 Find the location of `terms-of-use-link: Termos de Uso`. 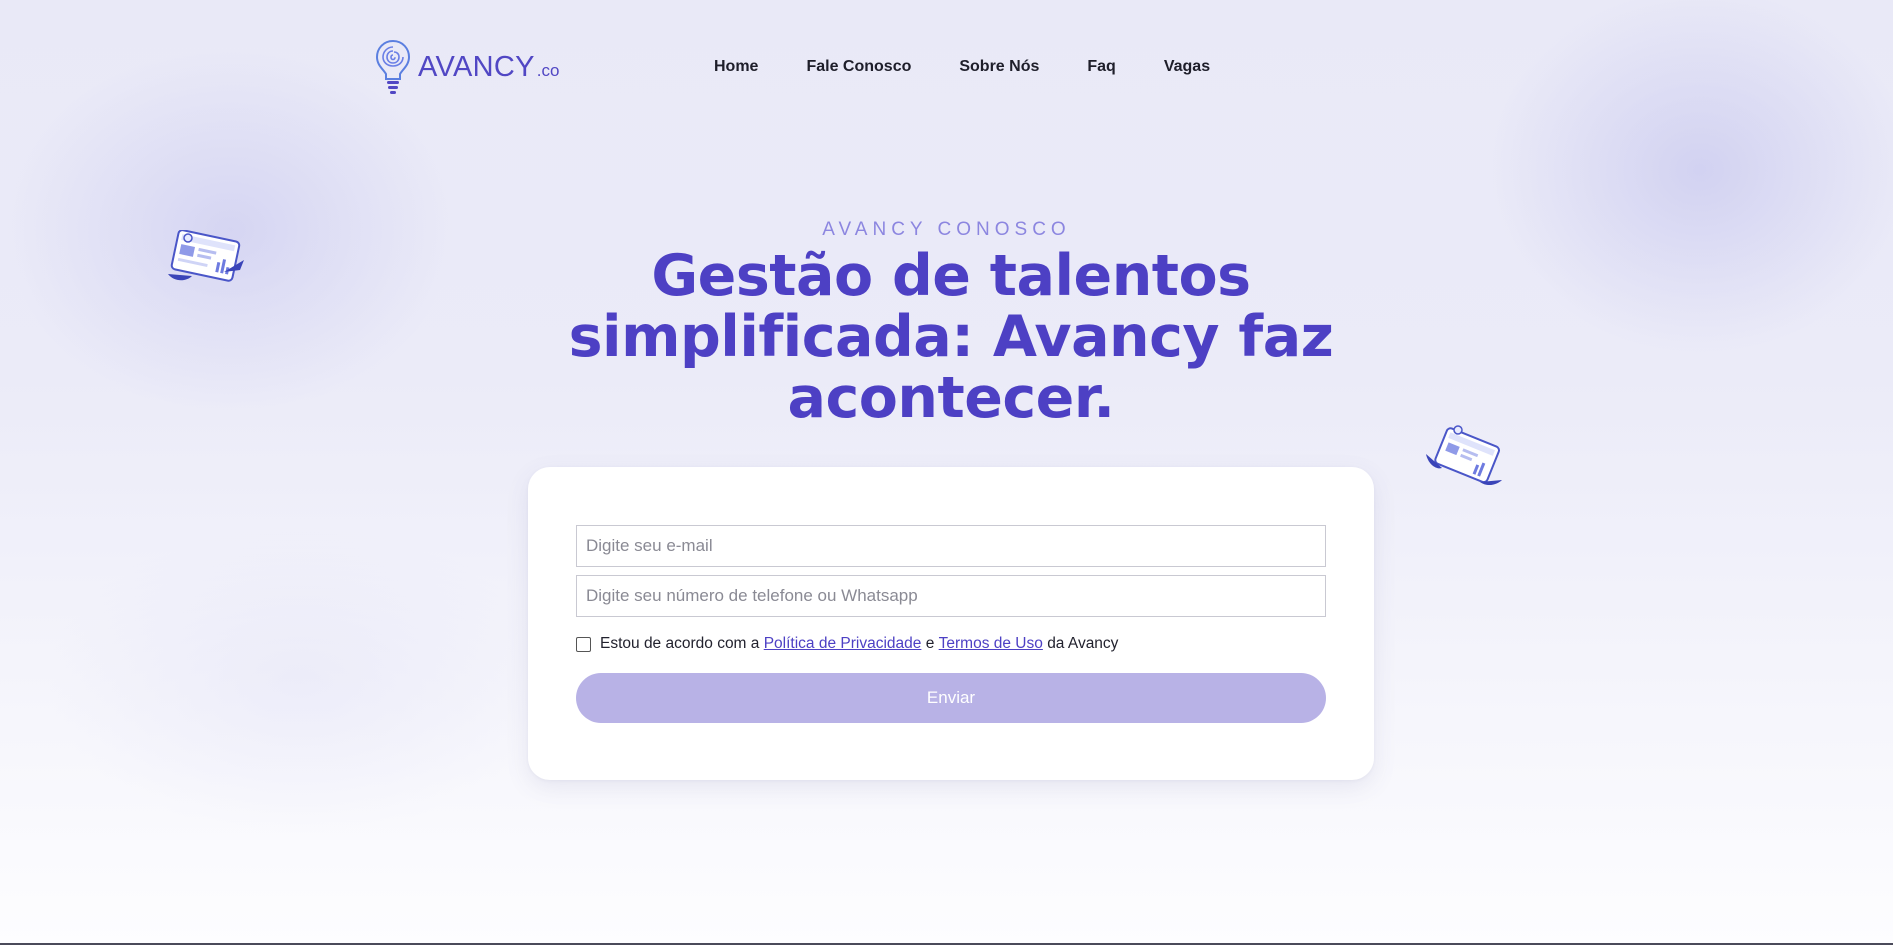

terms-of-use-link: Termos de Uso is located at coordinates (991, 644).